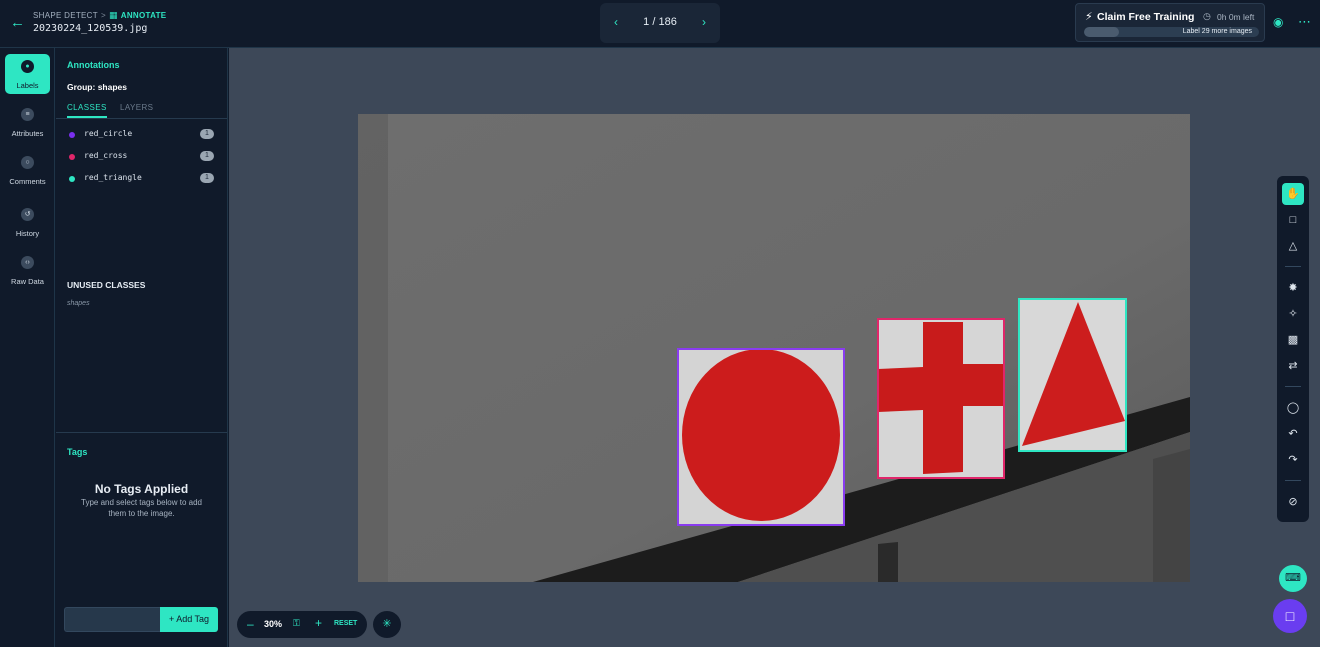  Describe the element at coordinates (27, 162) in the screenshot. I see `comments-icon: ○` at that location.